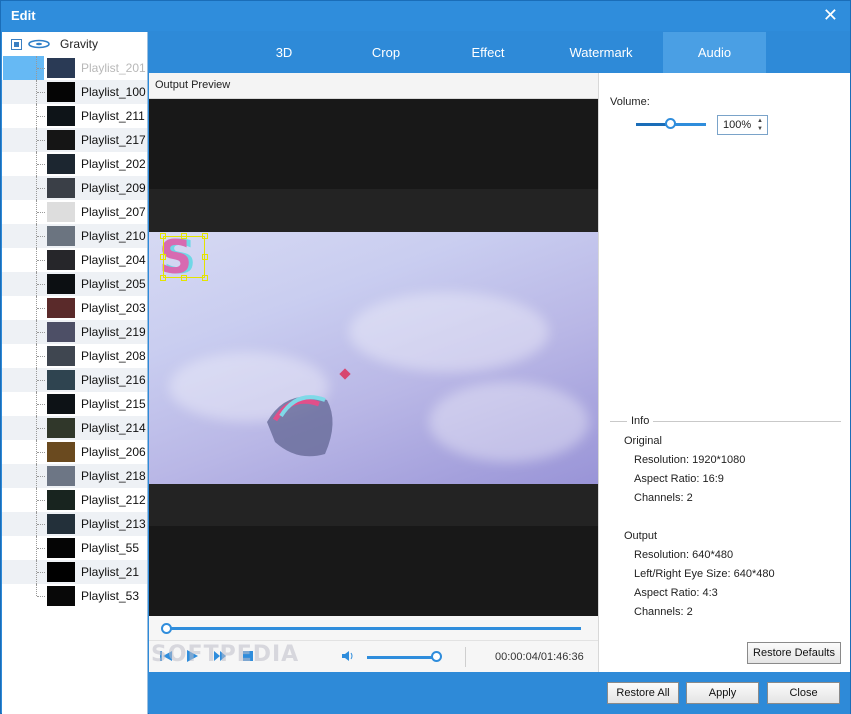  Describe the element at coordinates (113, 284) in the screenshot. I see `tree-item-label: Playlist_205` at that location.